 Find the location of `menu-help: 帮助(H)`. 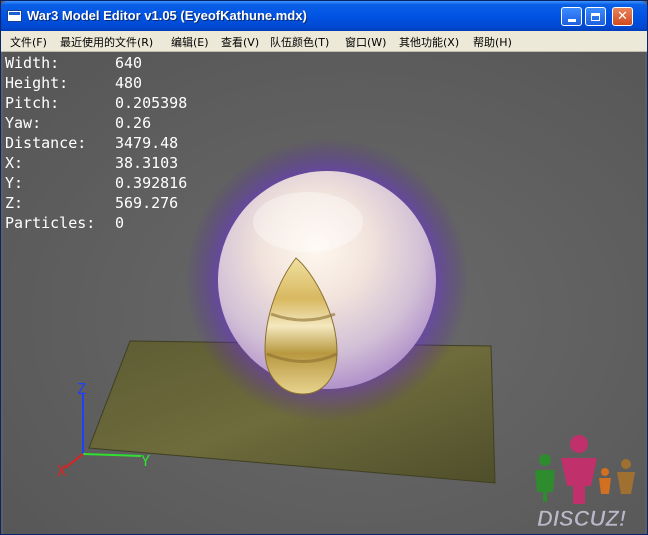

menu-help: 帮助(H) is located at coordinates (492, 42).